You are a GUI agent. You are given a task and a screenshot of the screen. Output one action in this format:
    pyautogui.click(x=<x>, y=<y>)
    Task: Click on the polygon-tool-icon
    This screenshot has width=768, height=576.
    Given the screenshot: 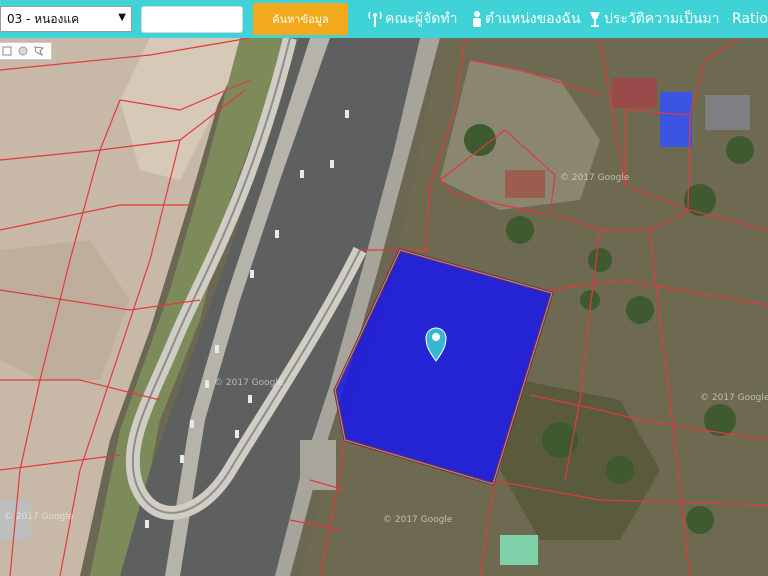 What is the action you would take?
    pyautogui.click(x=39, y=51)
    